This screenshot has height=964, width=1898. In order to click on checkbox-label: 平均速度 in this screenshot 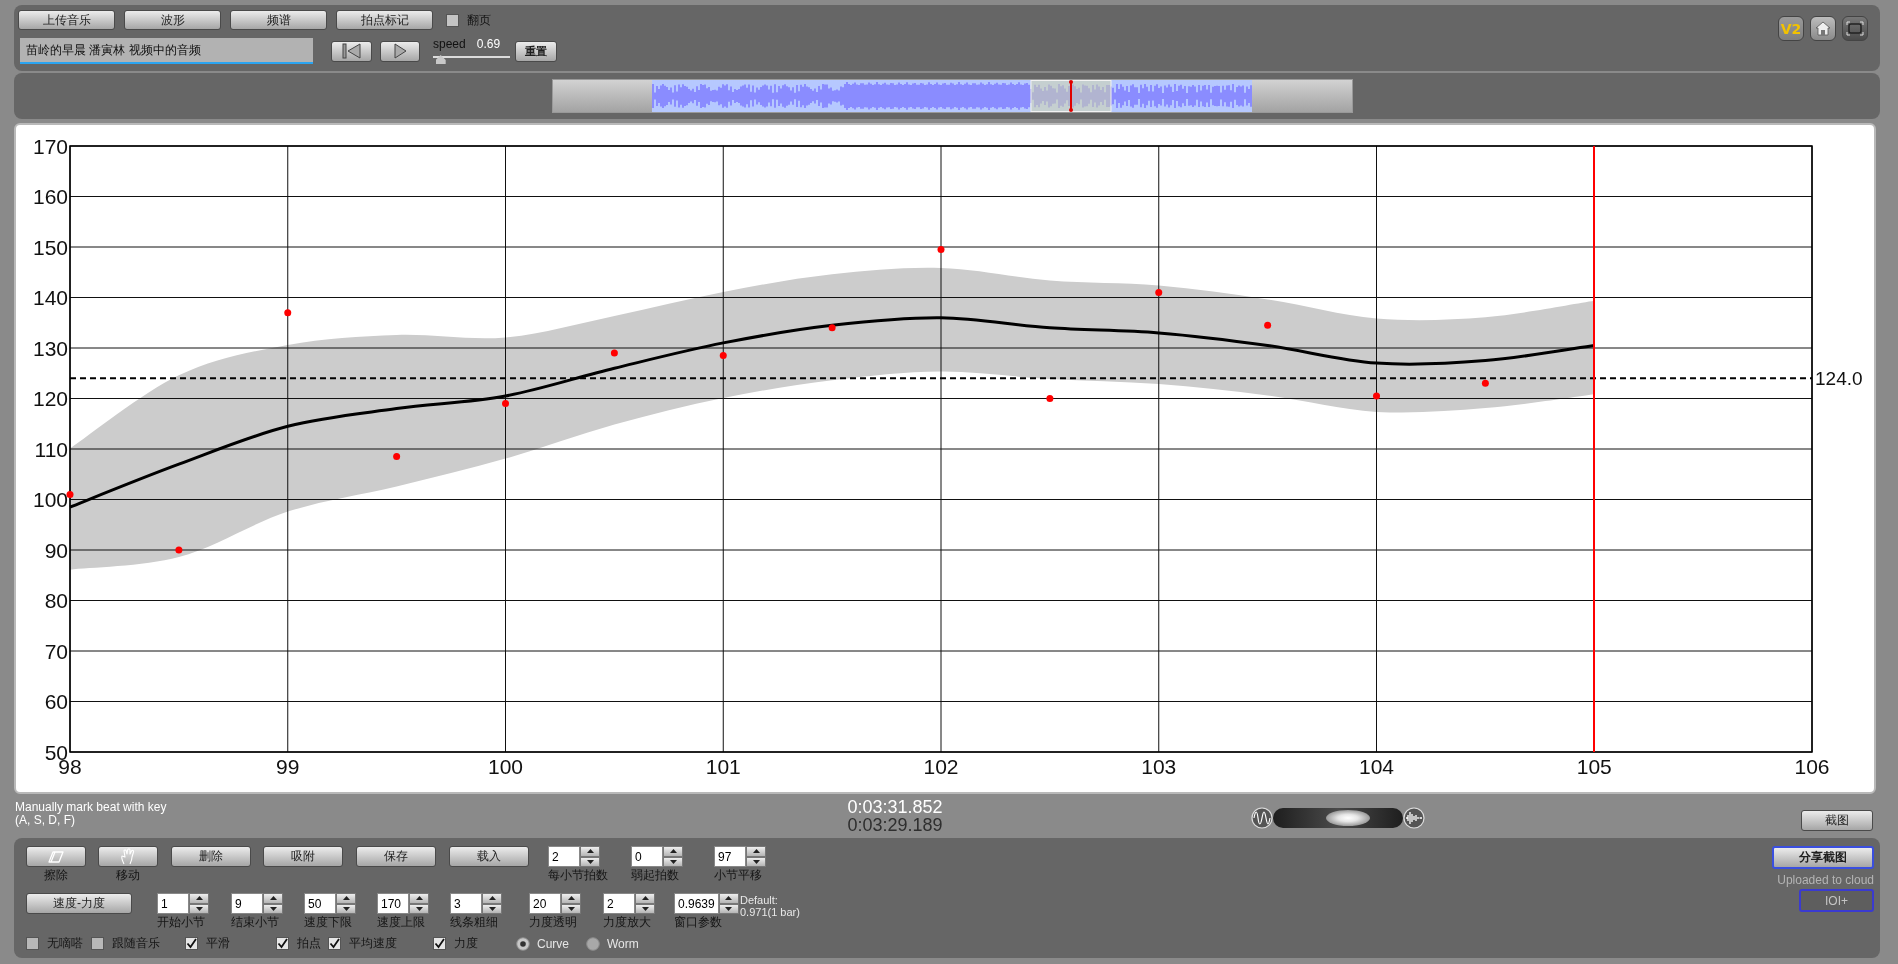, I will do `click(373, 943)`.